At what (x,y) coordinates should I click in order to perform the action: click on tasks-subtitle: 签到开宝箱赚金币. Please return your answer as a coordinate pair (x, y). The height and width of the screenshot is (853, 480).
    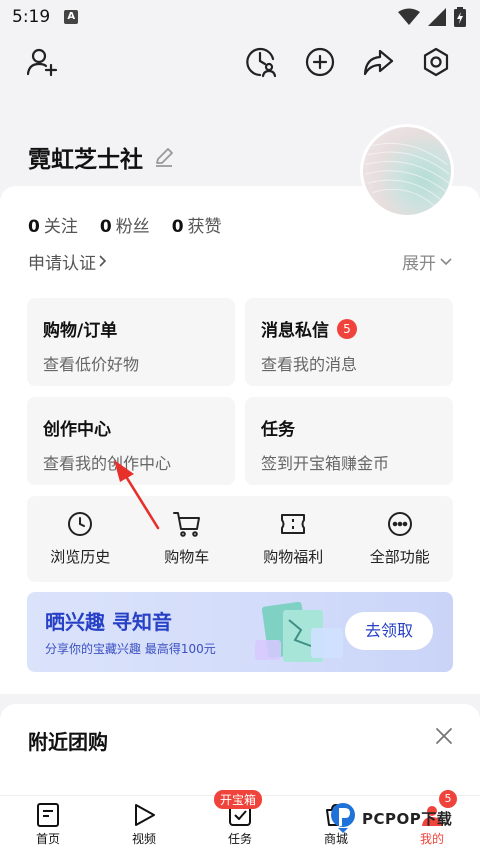
    Looking at the image, I should click on (325, 463).